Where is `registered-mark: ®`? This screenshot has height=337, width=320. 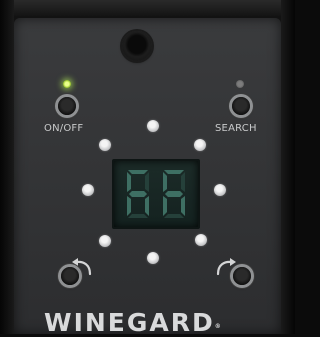
registered-mark: ® is located at coordinates (217, 326).